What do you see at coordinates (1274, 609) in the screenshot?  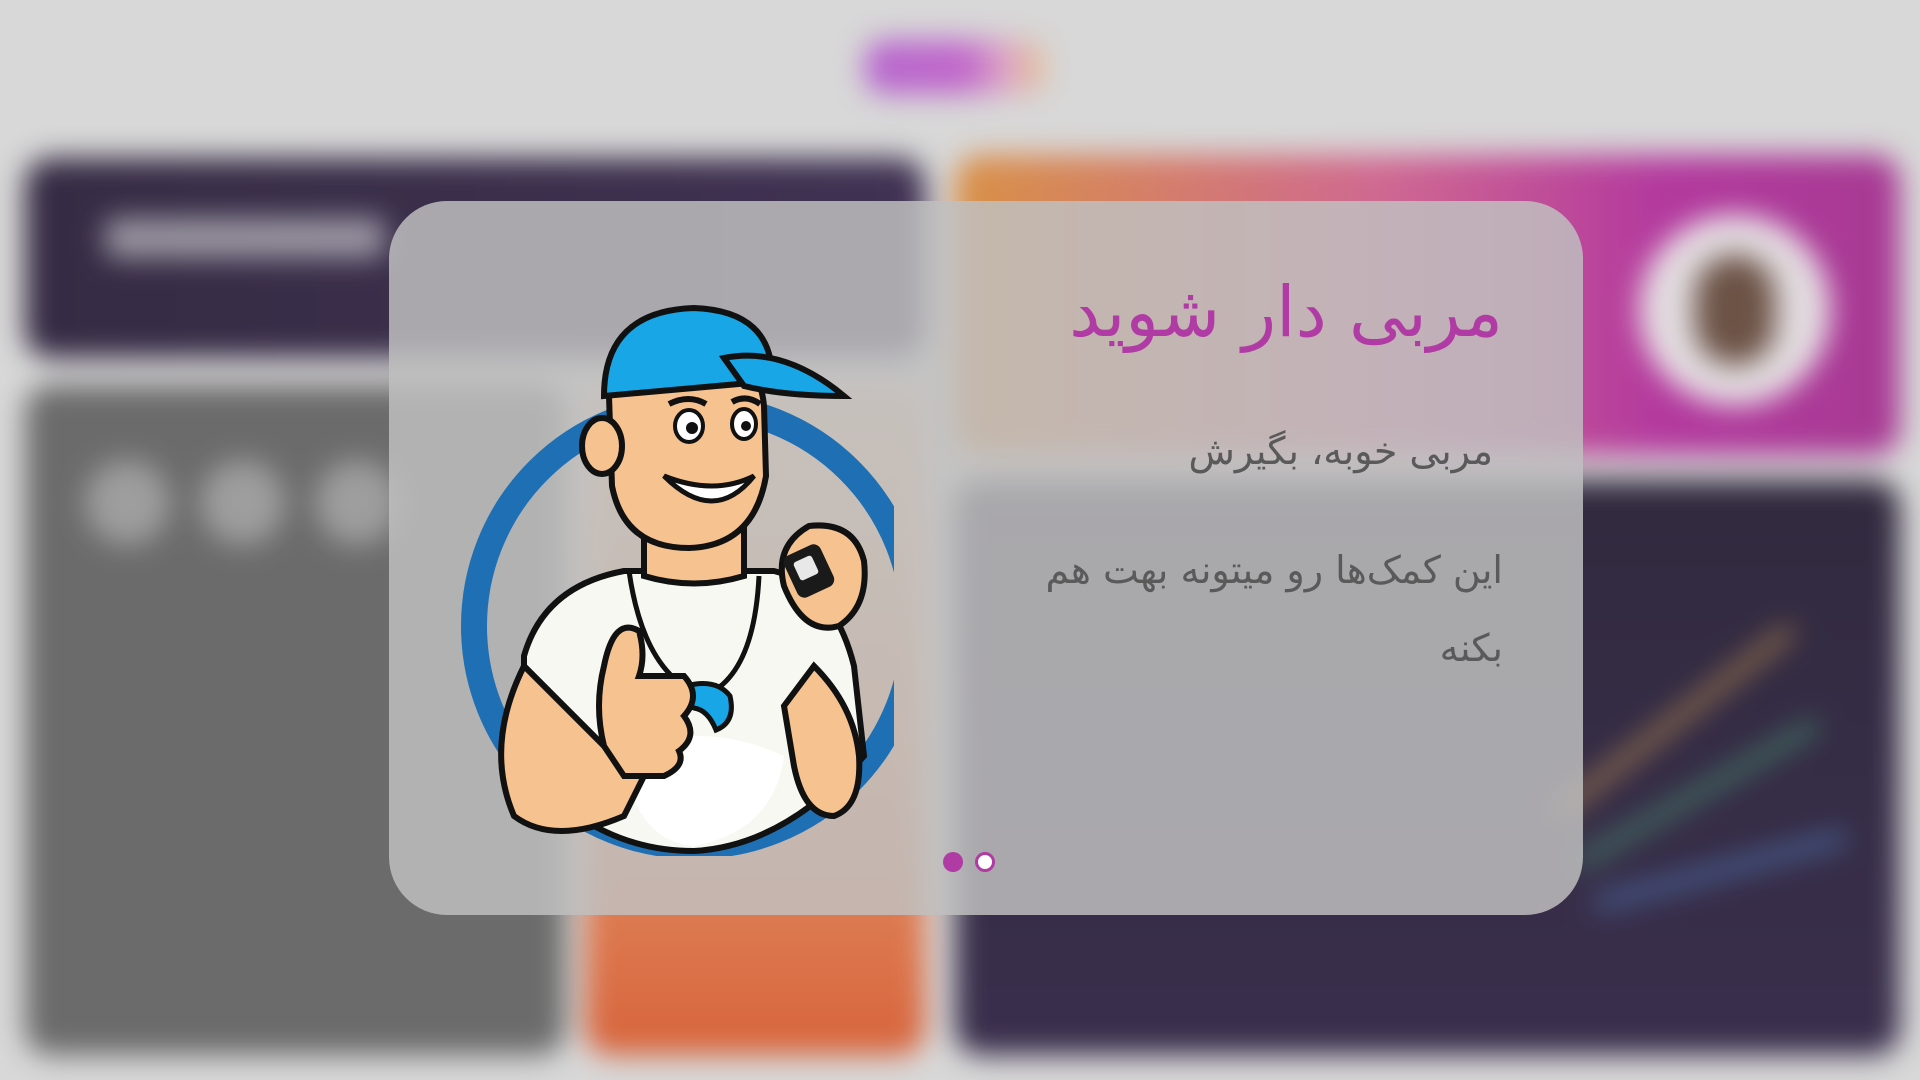 I see `modal-description: این کمک‌ها رو میتونه بهت هم بکنه` at bounding box center [1274, 609].